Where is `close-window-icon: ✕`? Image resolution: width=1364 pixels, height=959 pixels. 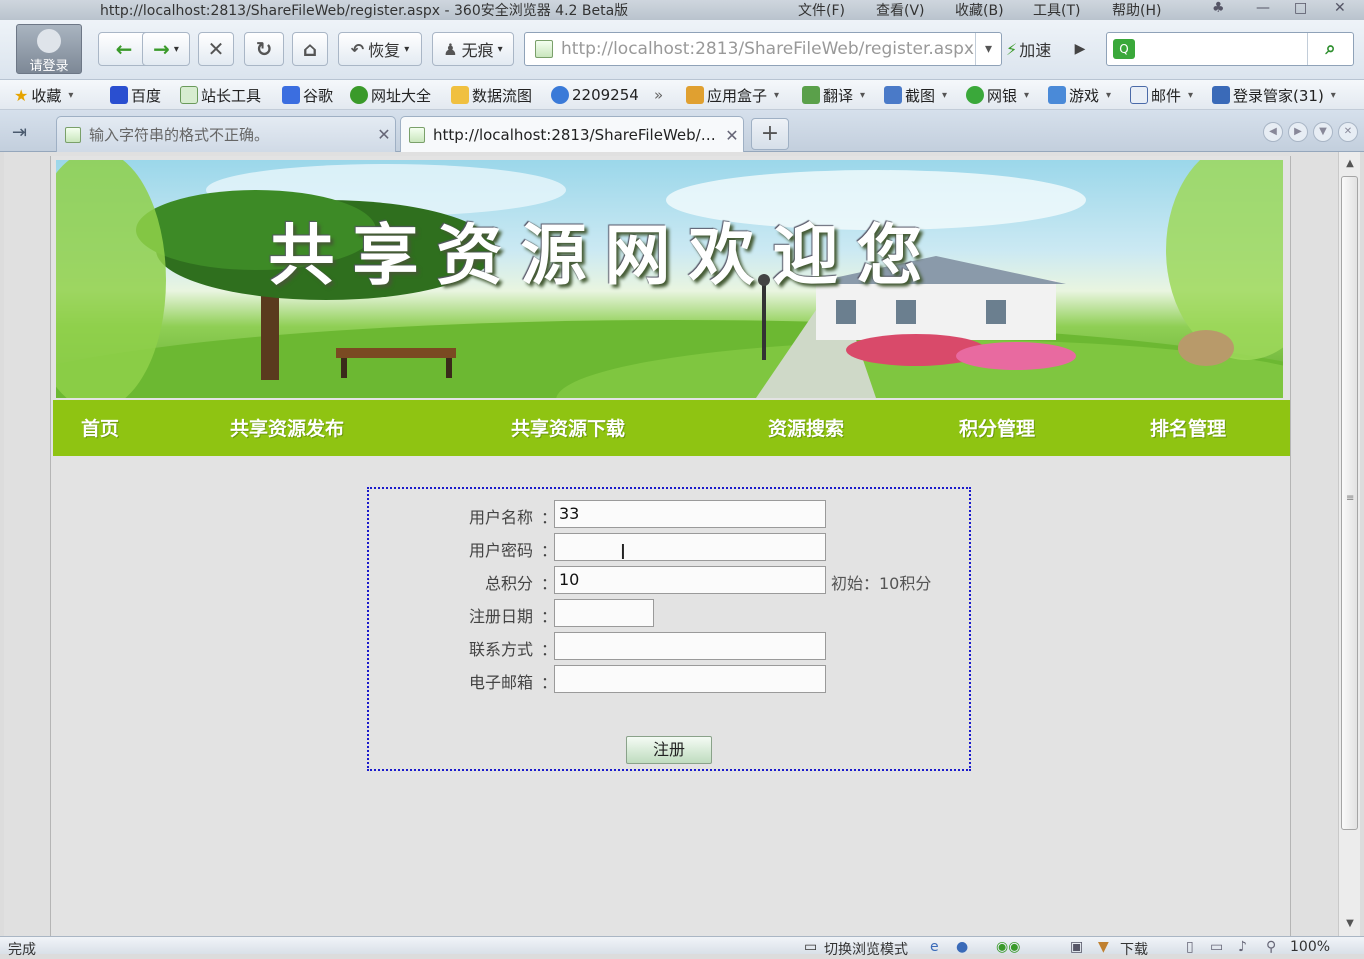
close-window-icon: ✕ is located at coordinates (1340, 8).